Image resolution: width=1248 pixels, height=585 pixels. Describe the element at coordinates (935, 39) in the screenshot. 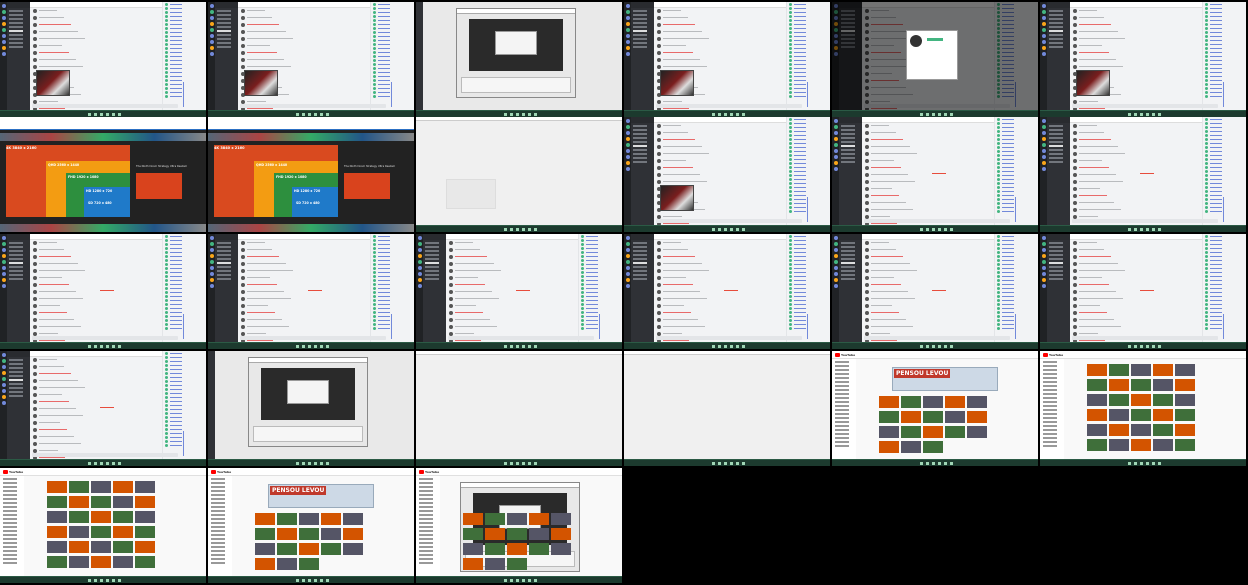

I see `popup-button` at that location.